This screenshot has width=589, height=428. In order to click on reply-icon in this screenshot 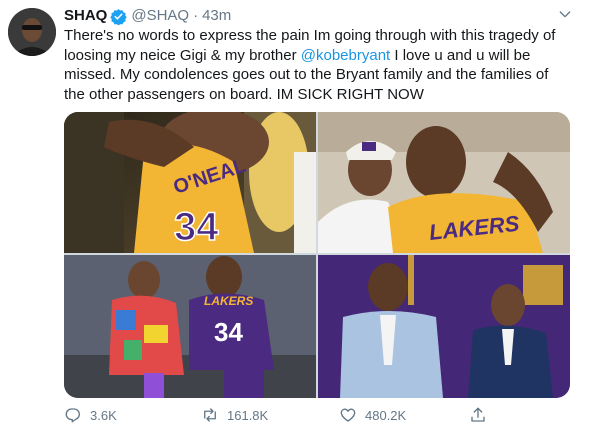, I will do `click(72, 415)`.